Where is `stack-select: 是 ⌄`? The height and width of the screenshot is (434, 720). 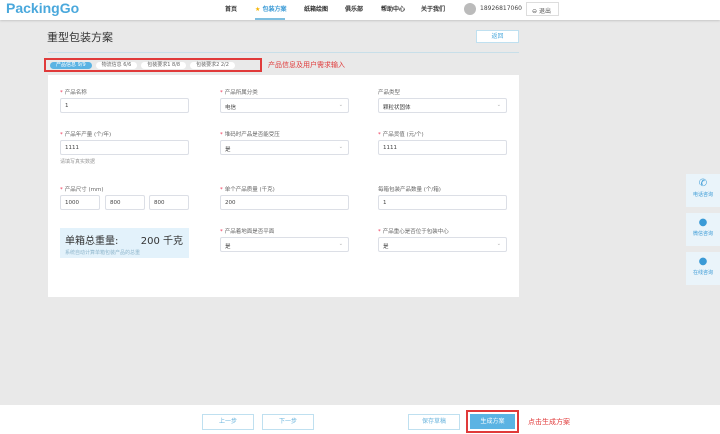 stack-select: 是 ⌄ is located at coordinates (284, 147).